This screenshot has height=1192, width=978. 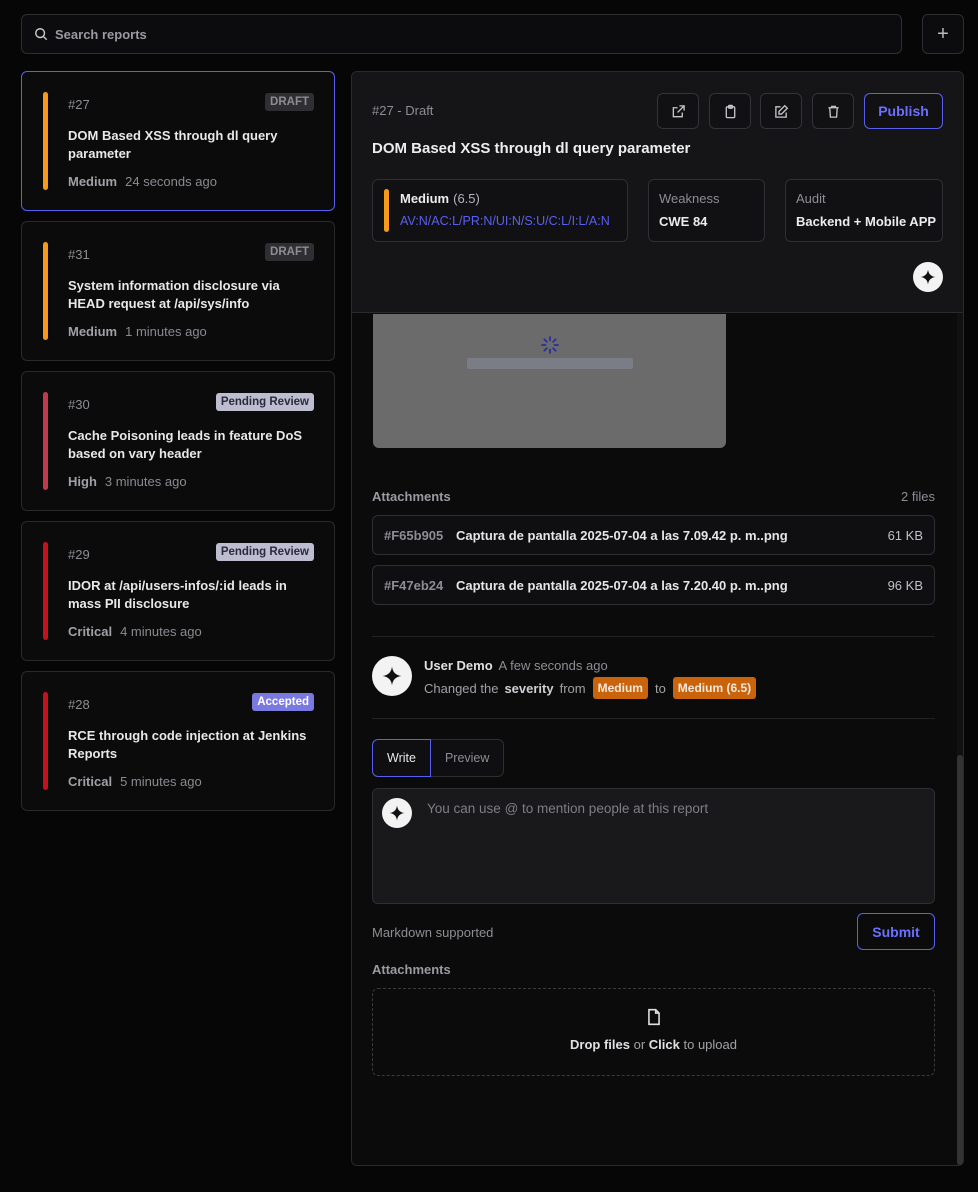 What do you see at coordinates (458, 665) in the screenshot?
I see `activity-user: User Demo` at bounding box center [458, 665].